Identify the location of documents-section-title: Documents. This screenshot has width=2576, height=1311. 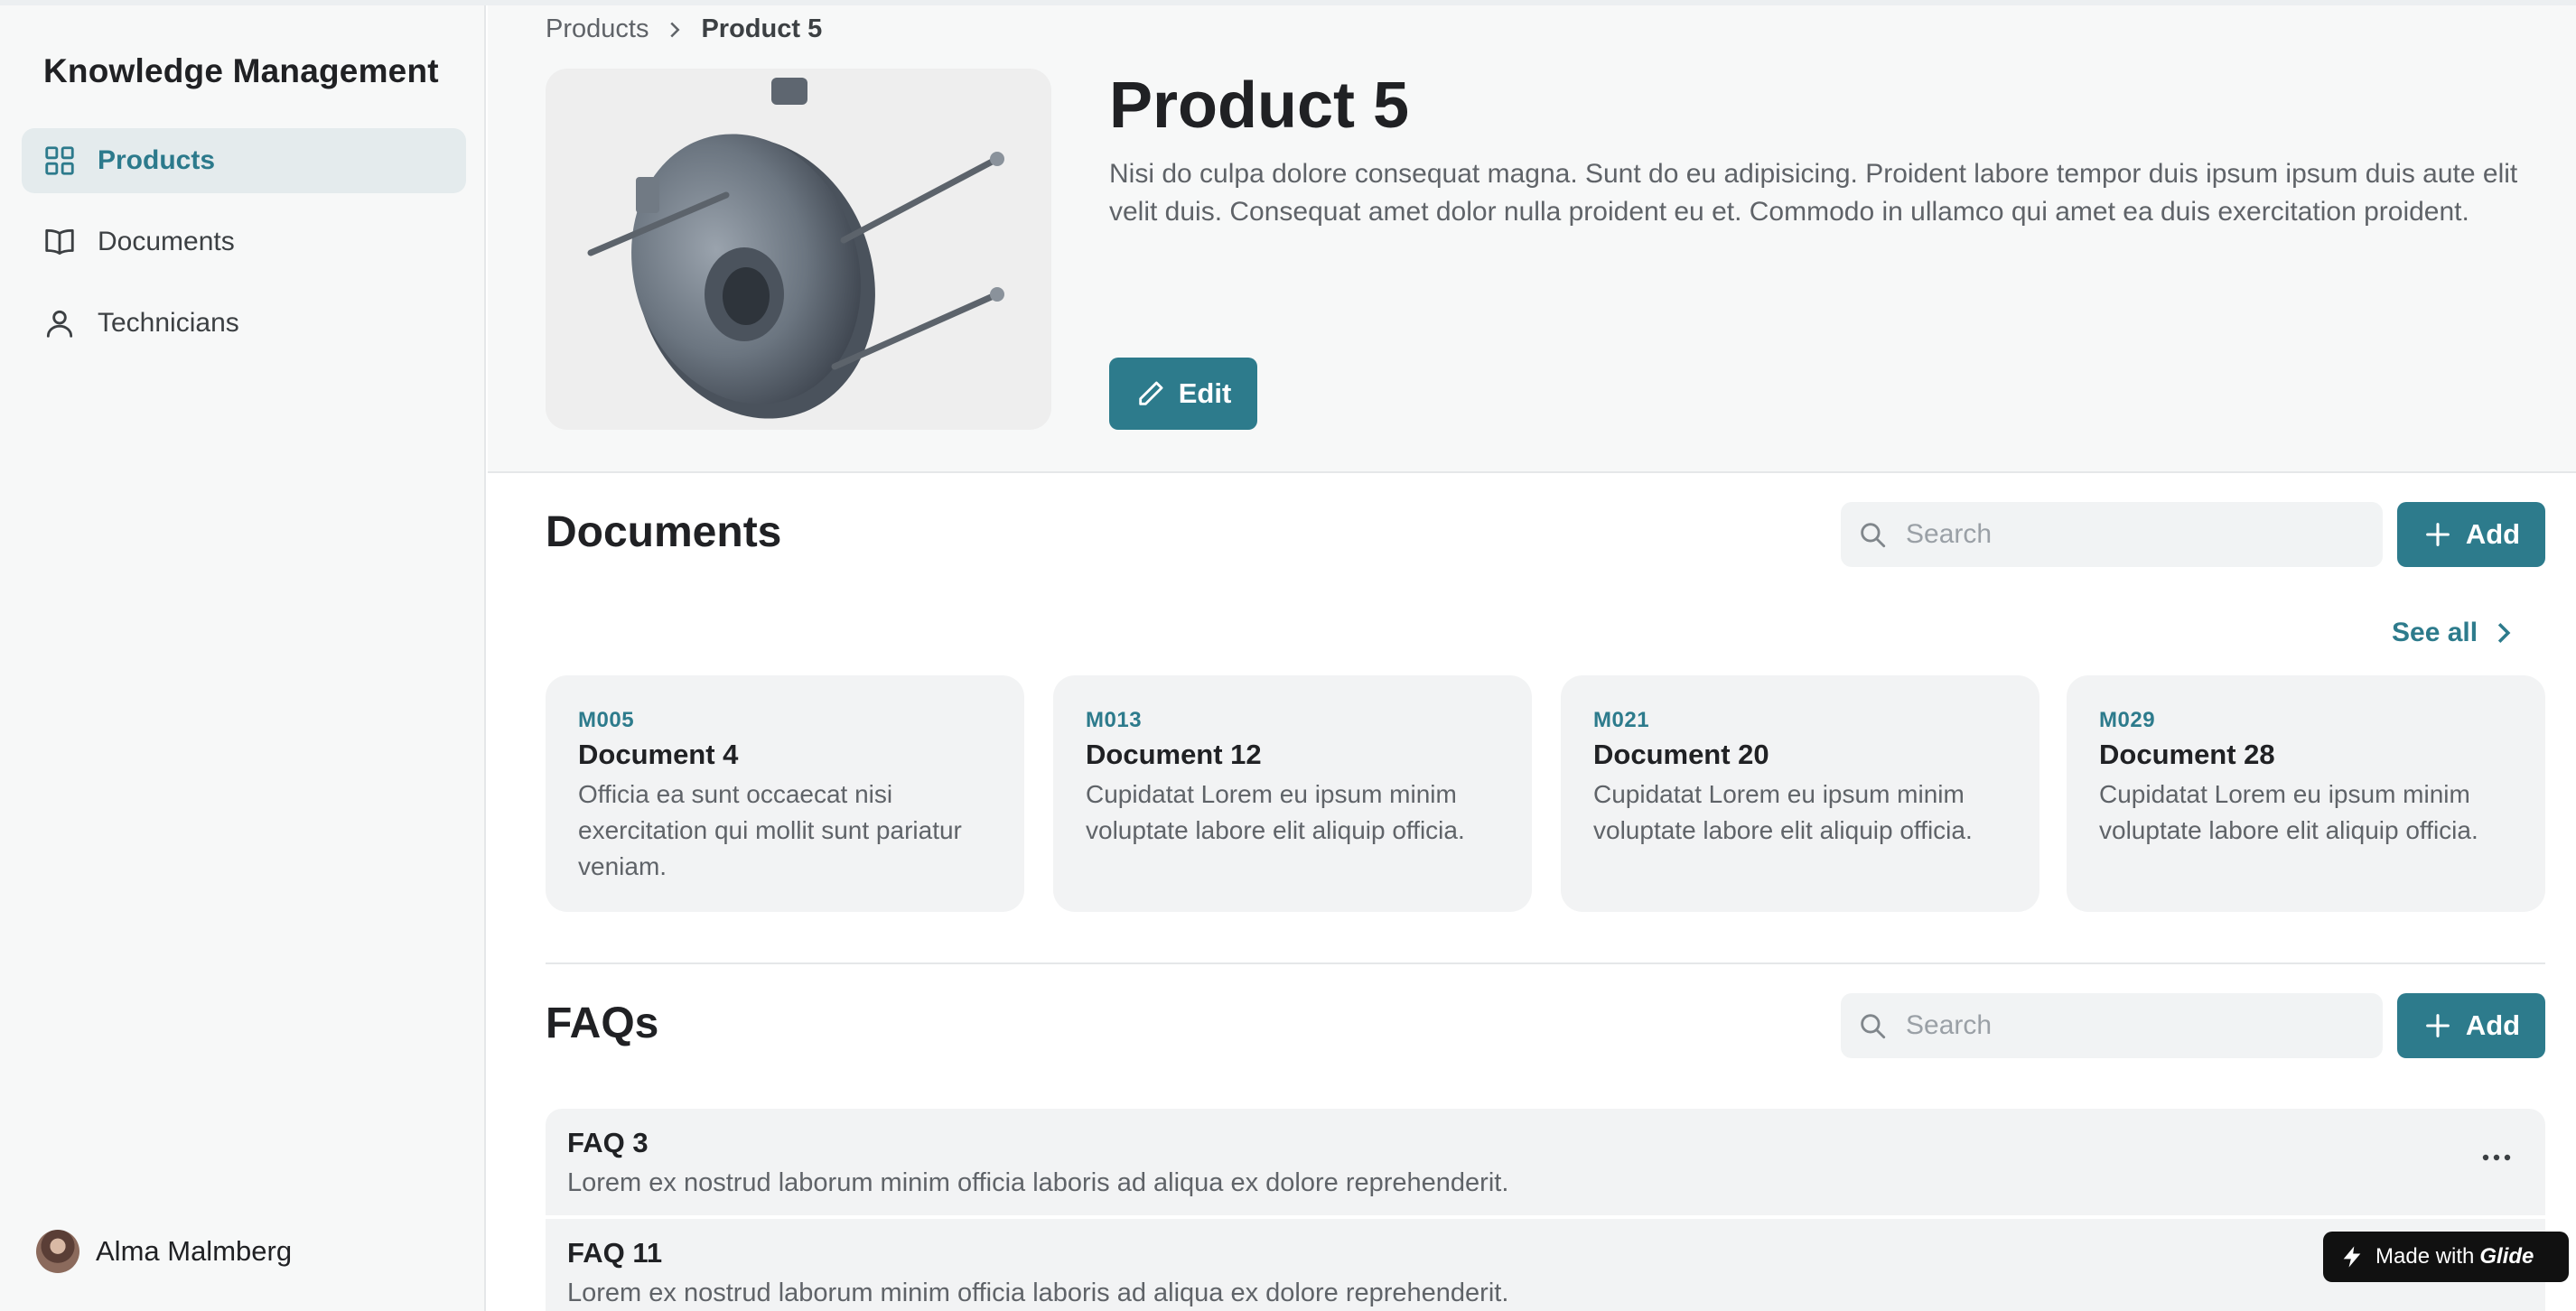
(664, 532).